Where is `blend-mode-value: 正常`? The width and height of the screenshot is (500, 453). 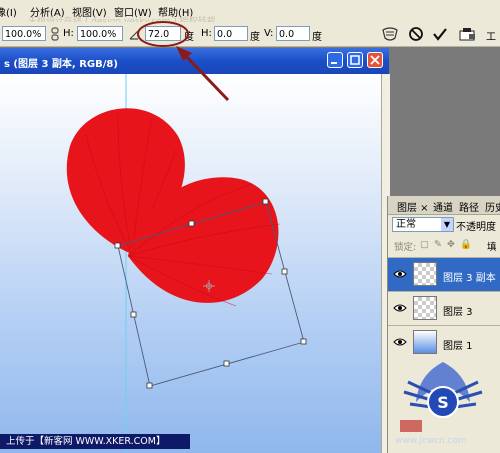 blend-mode-value: 正常 is located at coordinates (406, 224).